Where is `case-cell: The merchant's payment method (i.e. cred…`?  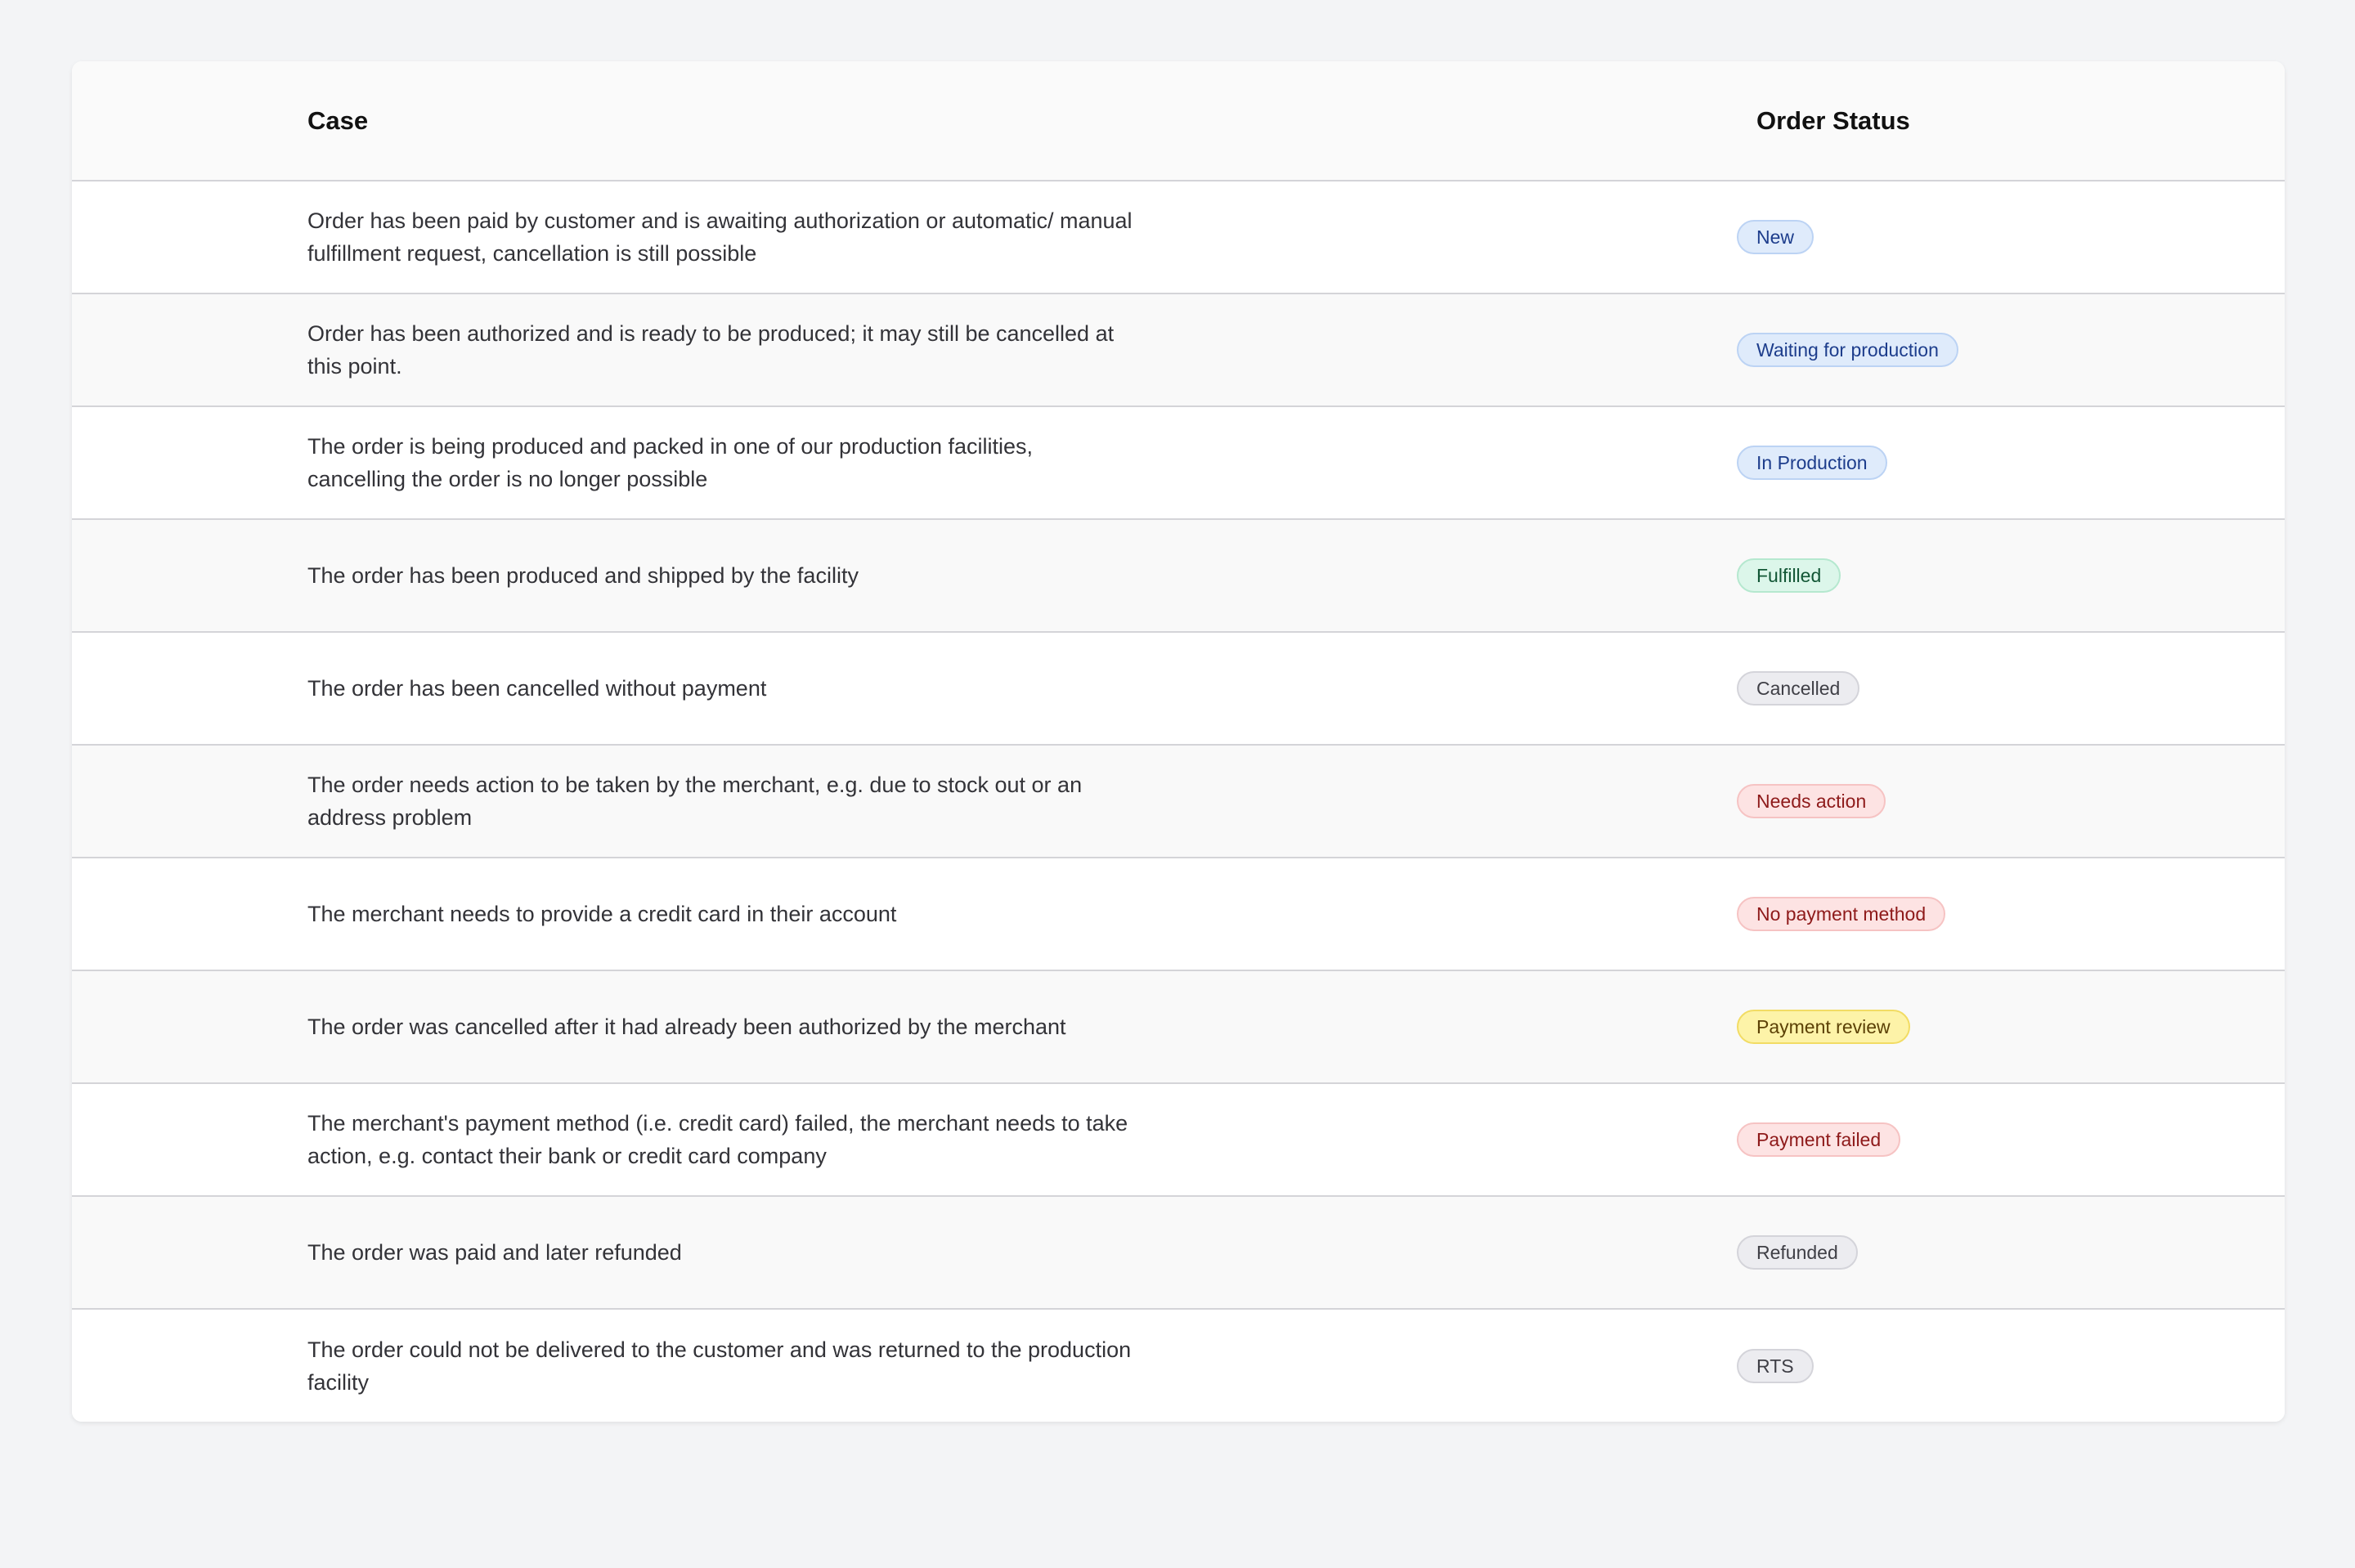
case-cell: The merchant's payment method (i.e. cred… is located at coordinates (867, 1139).